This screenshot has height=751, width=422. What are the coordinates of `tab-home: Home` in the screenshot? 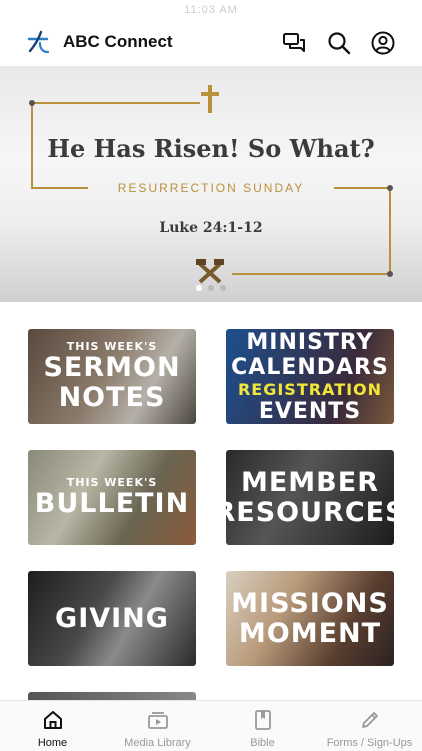 It's located at (52, 726).